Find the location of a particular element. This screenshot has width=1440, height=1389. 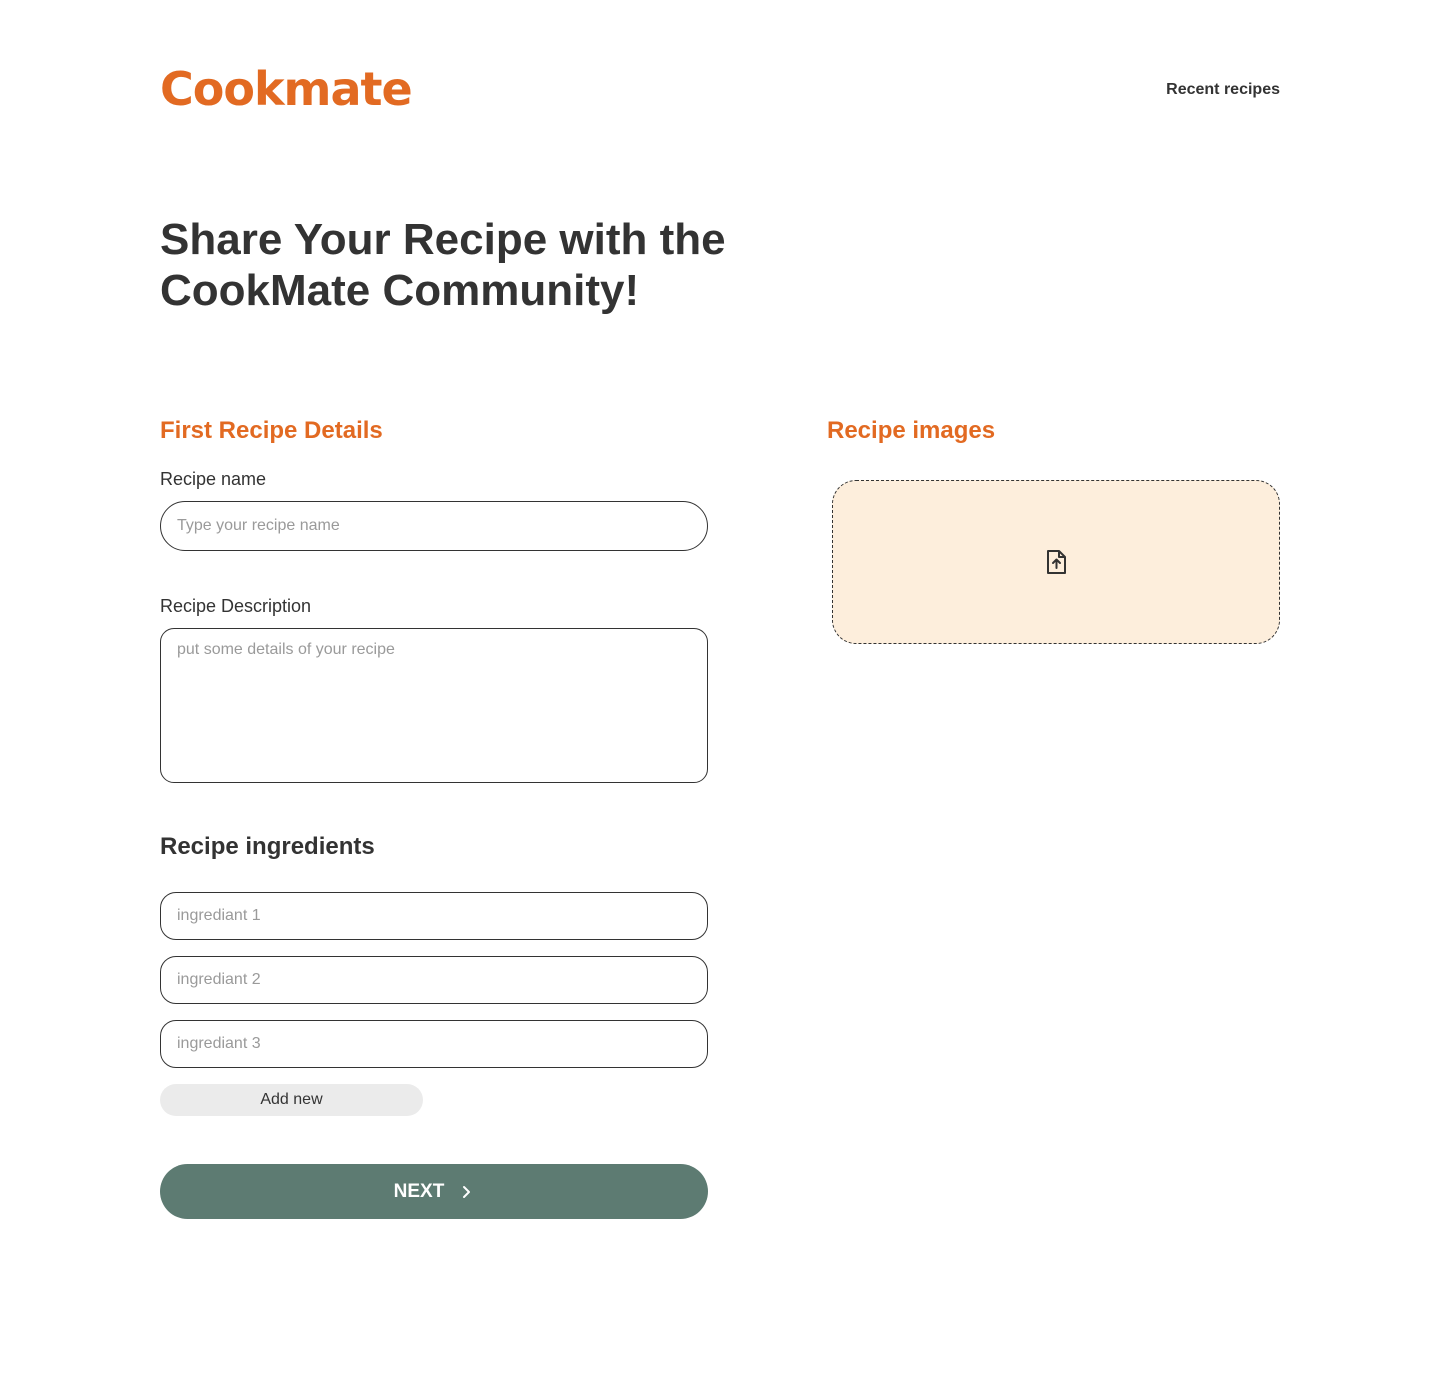

recipe-description-textarea is located at coordinates (434, 705).